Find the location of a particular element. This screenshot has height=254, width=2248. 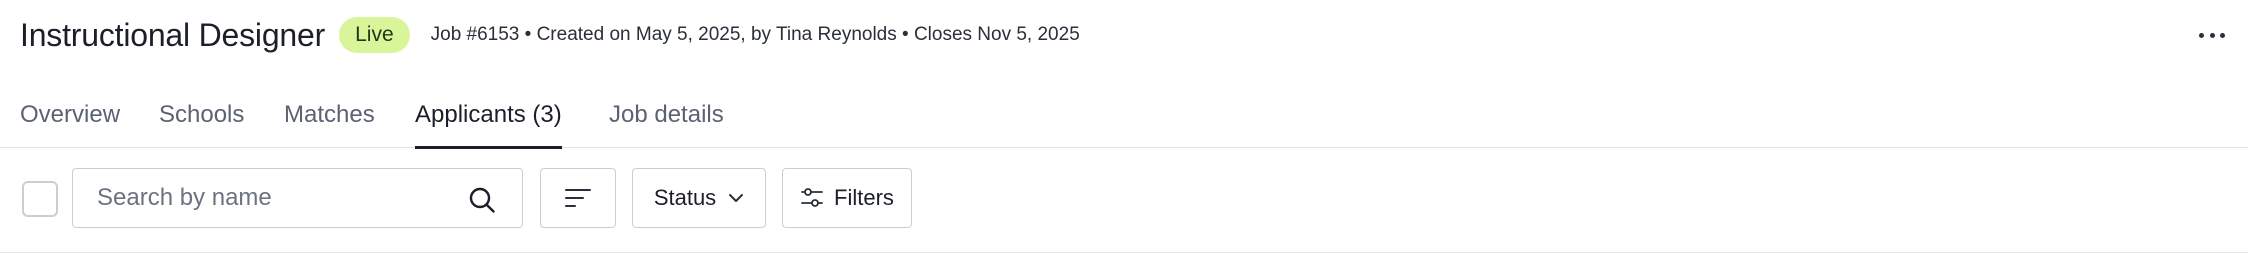

status-dropdown: Status is located at coordinates (699, 198).